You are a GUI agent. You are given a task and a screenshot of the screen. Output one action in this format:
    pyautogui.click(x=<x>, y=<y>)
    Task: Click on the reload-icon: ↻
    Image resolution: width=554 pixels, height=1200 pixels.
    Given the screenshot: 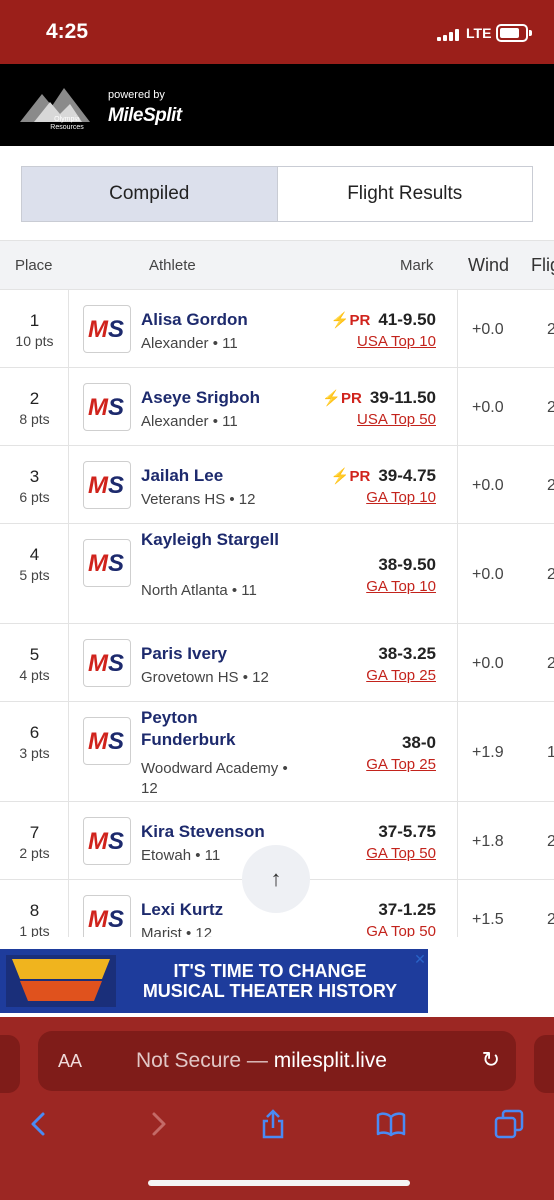 What is the action you would take?
    pyautogui.click(x=491, y=1060)
    